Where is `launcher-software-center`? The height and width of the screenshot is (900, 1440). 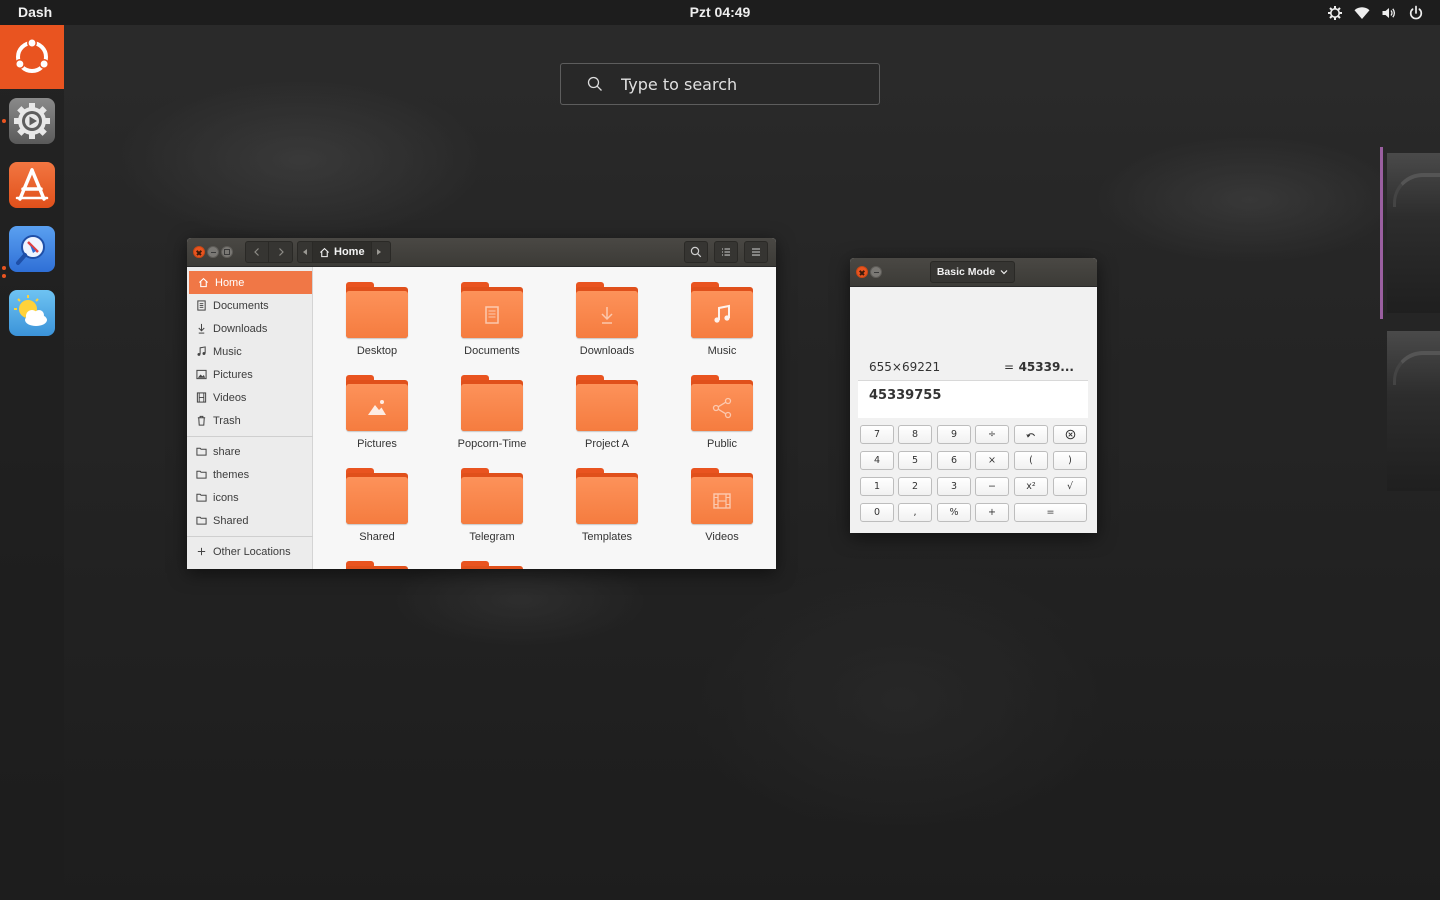 launcher-software-center is located at coordinates (32, 185).